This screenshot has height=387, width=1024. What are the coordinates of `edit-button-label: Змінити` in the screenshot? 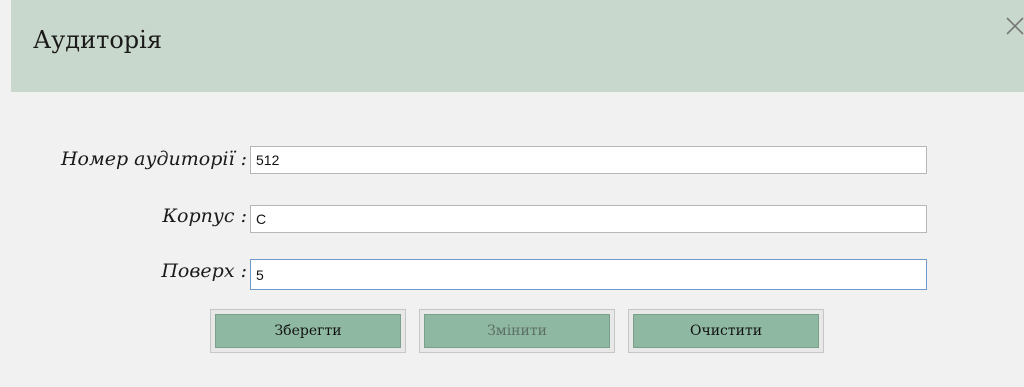 It's located at (517, 331).